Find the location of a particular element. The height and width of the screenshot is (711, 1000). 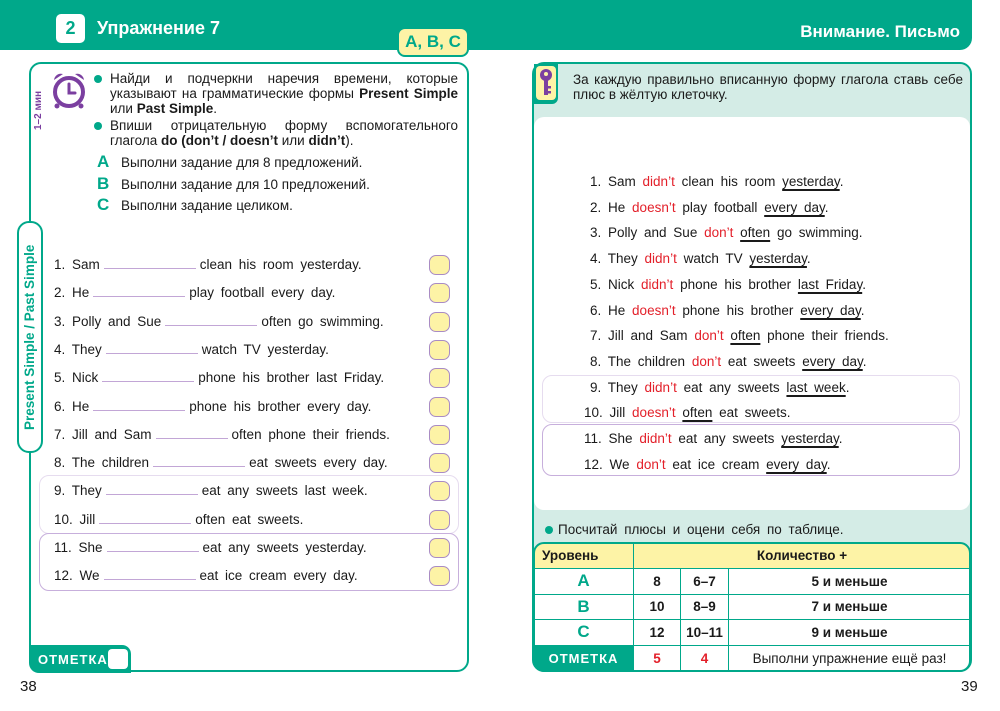

sentence-row: 12. We eat ice cream every day. is located at coordinates (206, 575).